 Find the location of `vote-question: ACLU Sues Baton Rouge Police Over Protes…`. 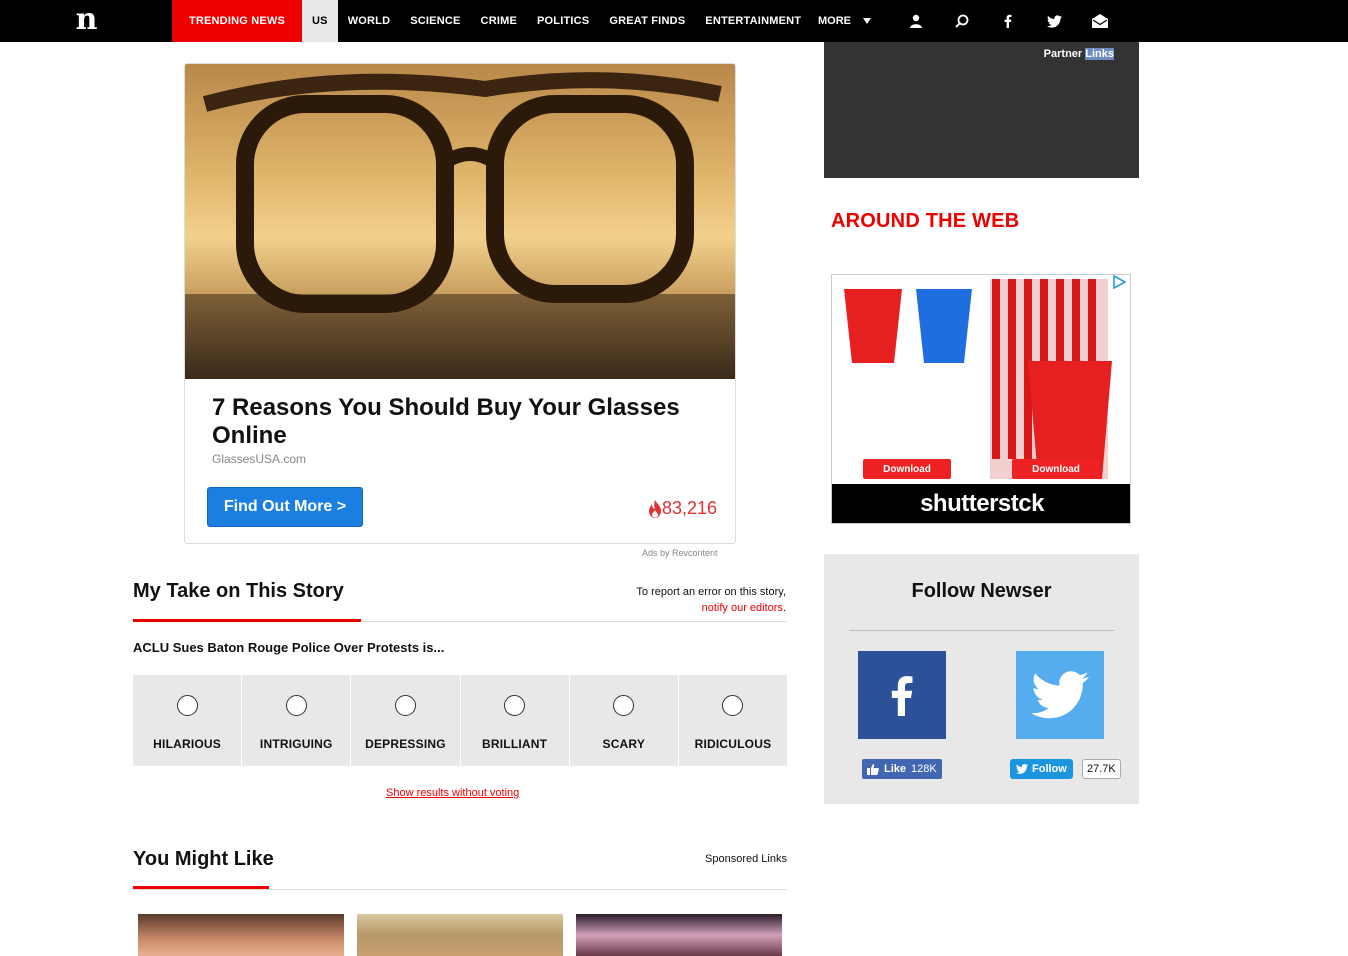

vote-question: ACLU Sues Baton Rouge Police Over Protes… is located at coordinates (289, 647).